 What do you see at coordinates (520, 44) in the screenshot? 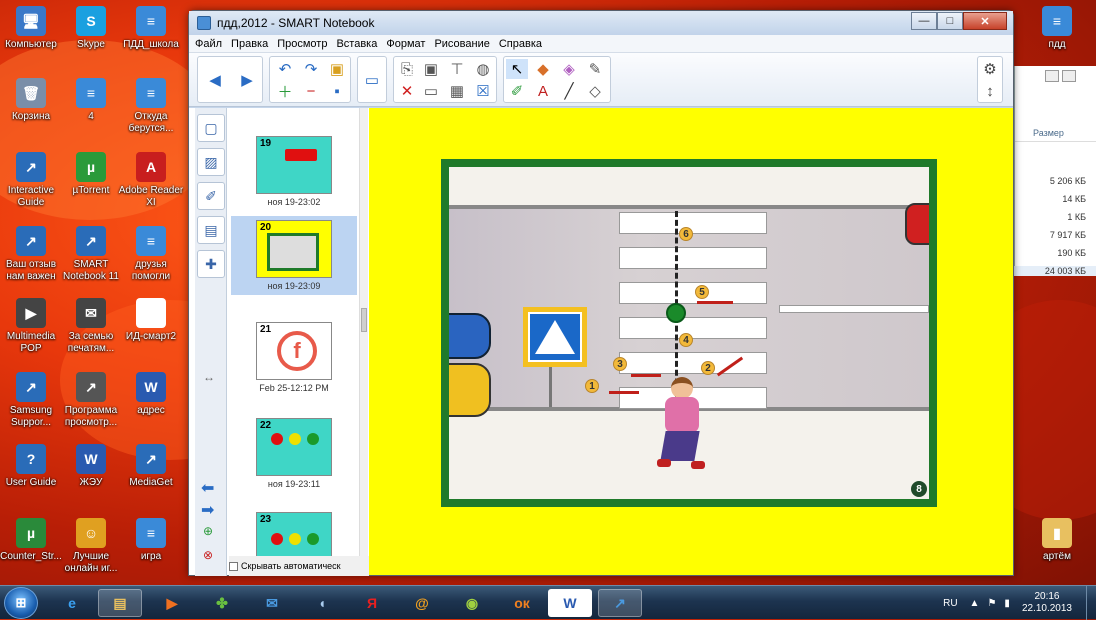
I see `menu-item-6: Справка` at bounding box center [520, 44].